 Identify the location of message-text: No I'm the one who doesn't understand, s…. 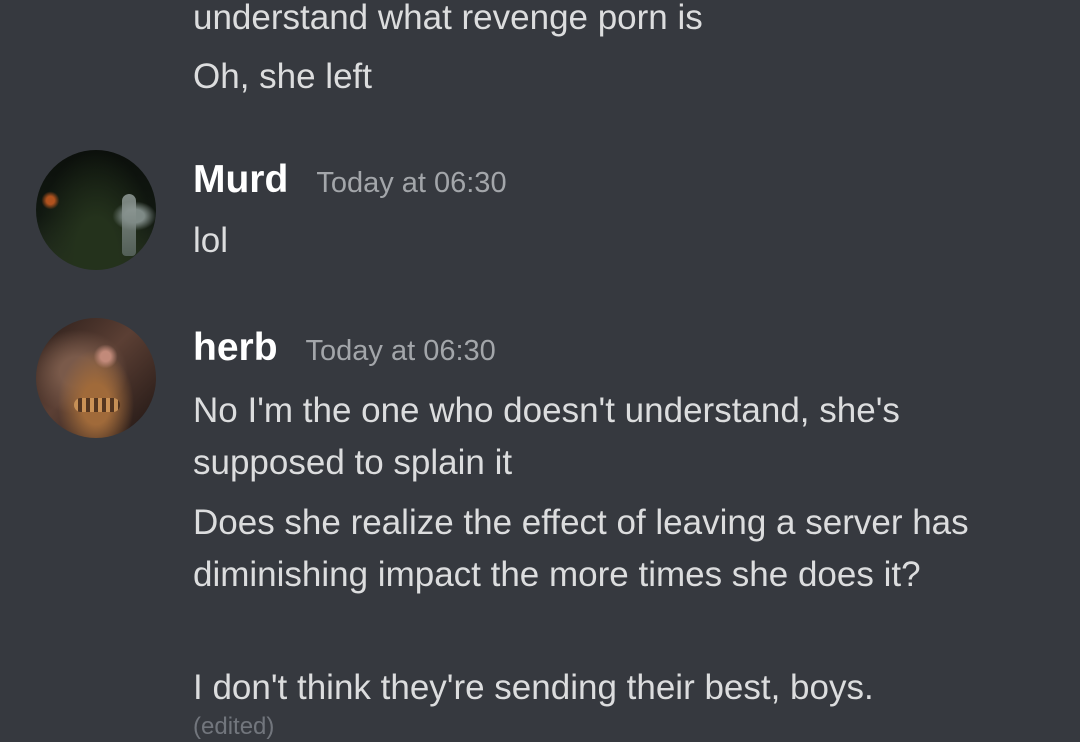
(546, 436).